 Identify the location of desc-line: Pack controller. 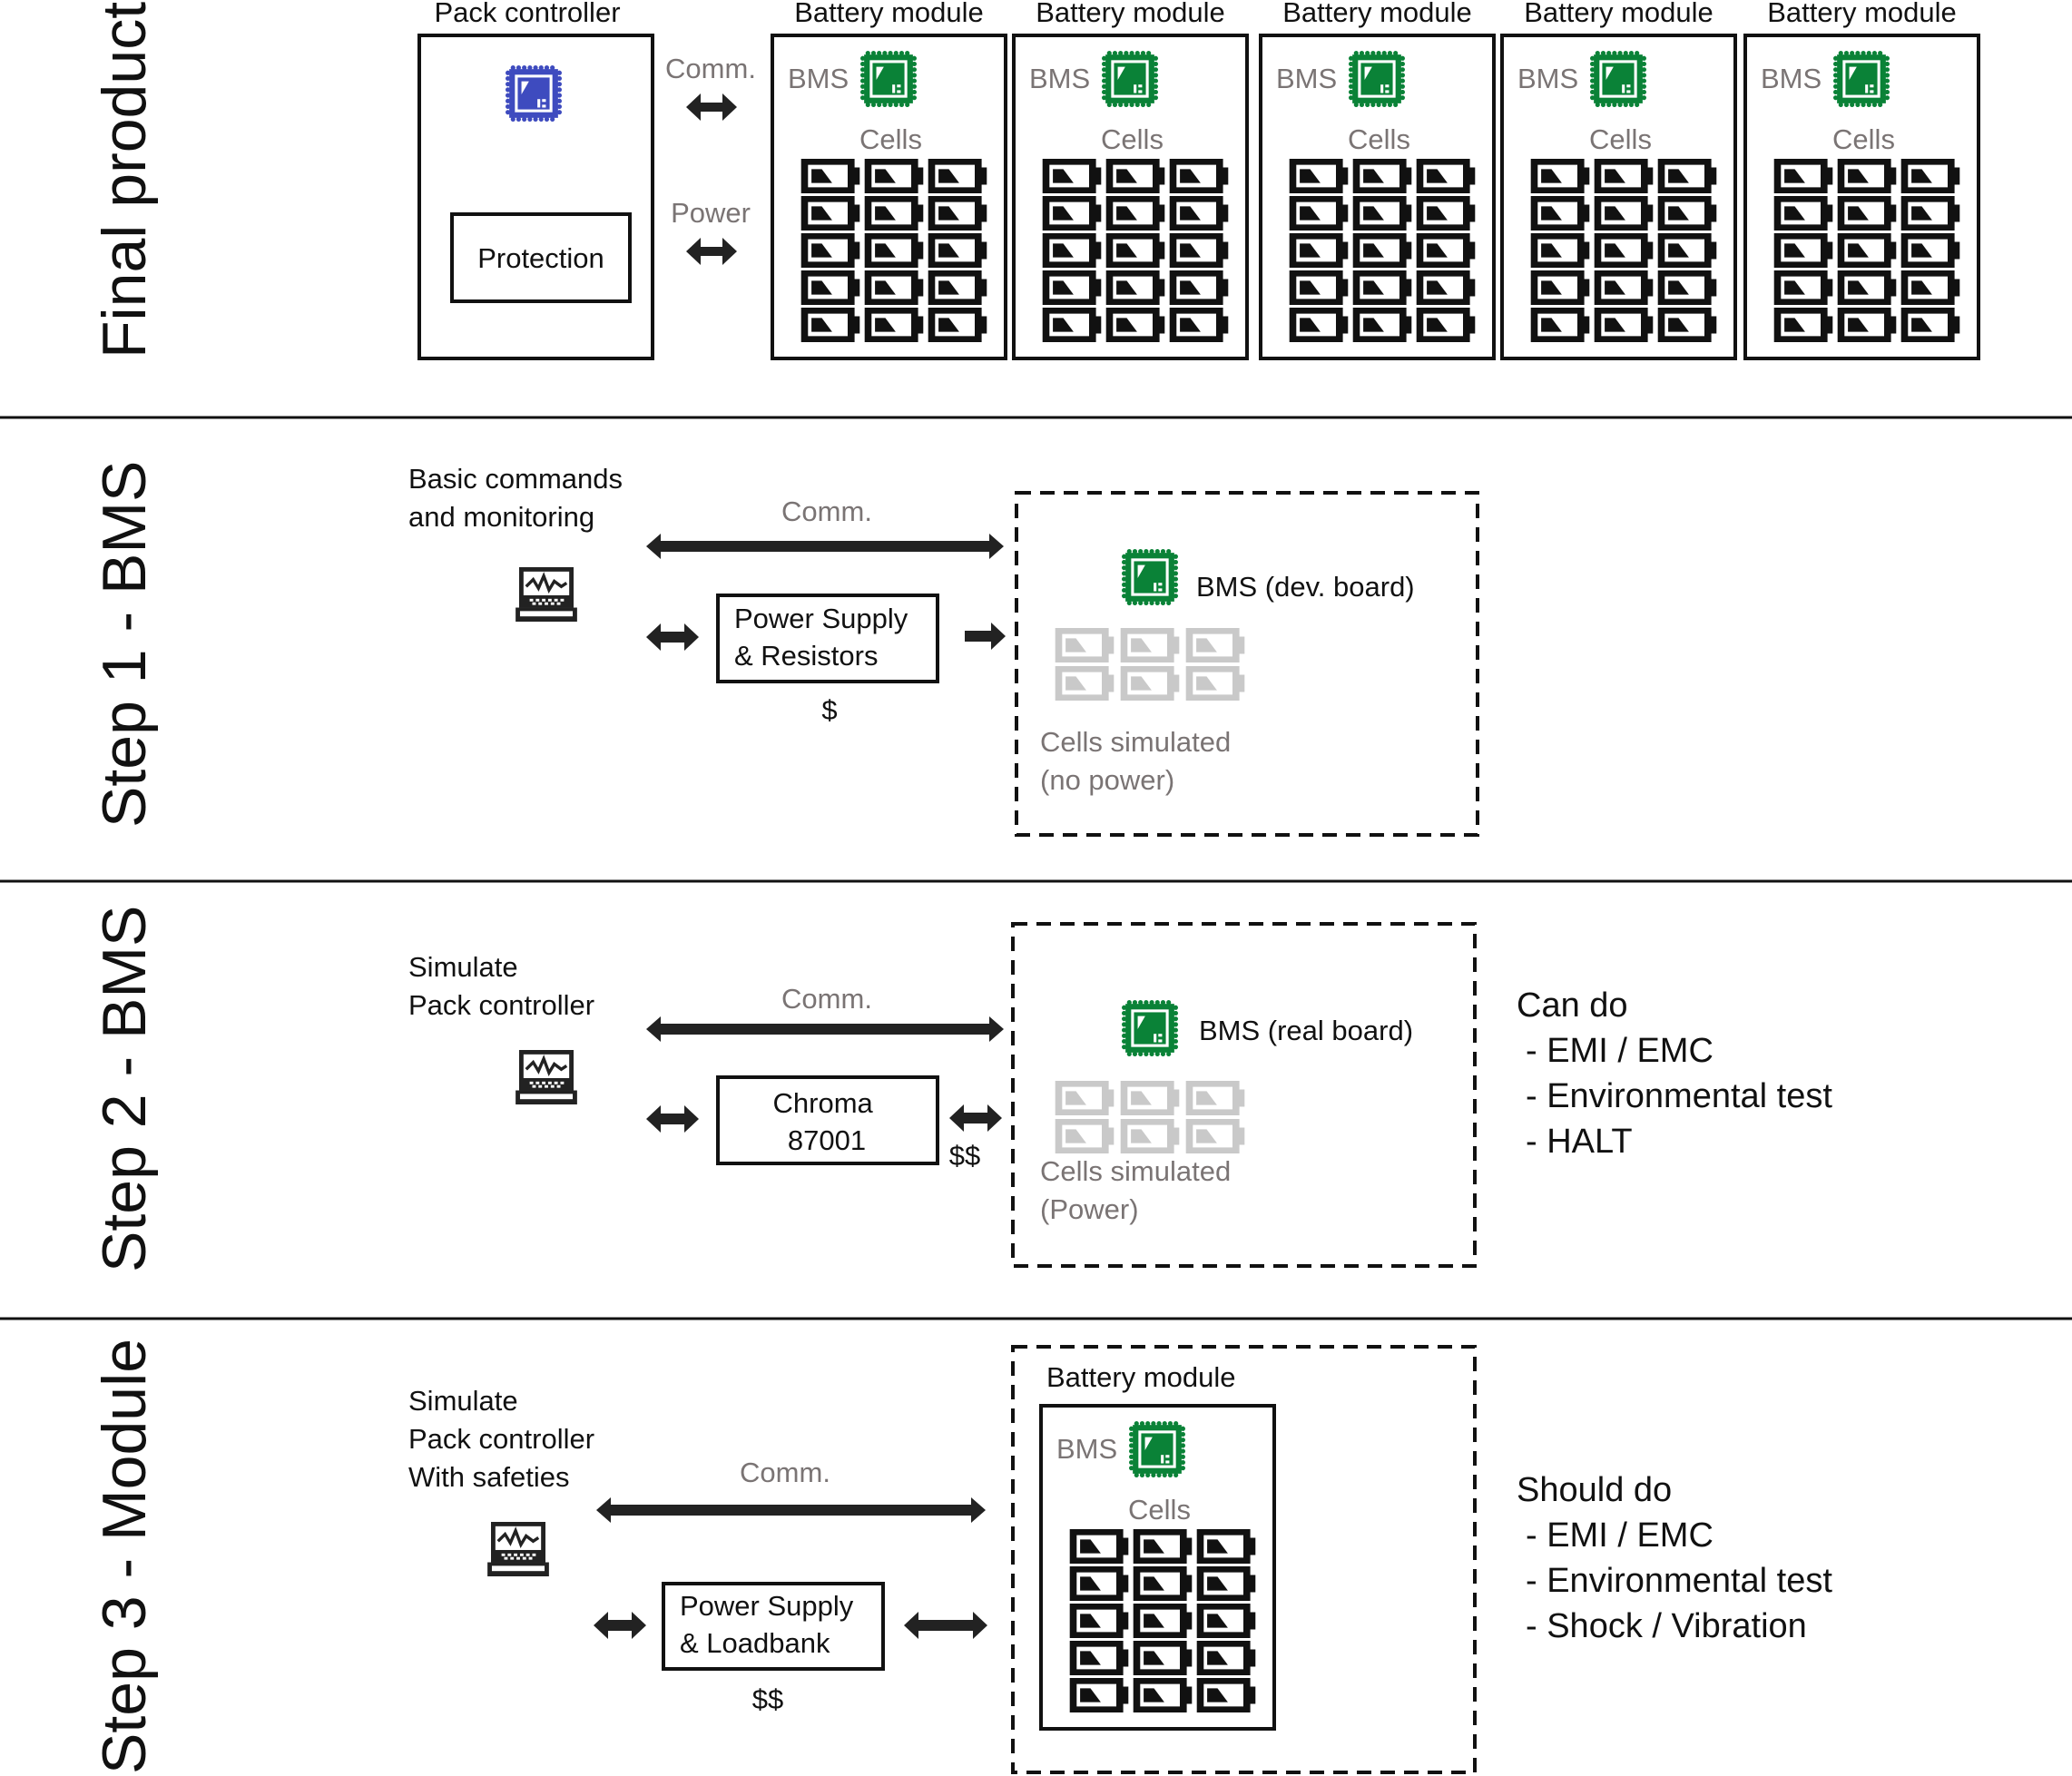
(501, 1005).